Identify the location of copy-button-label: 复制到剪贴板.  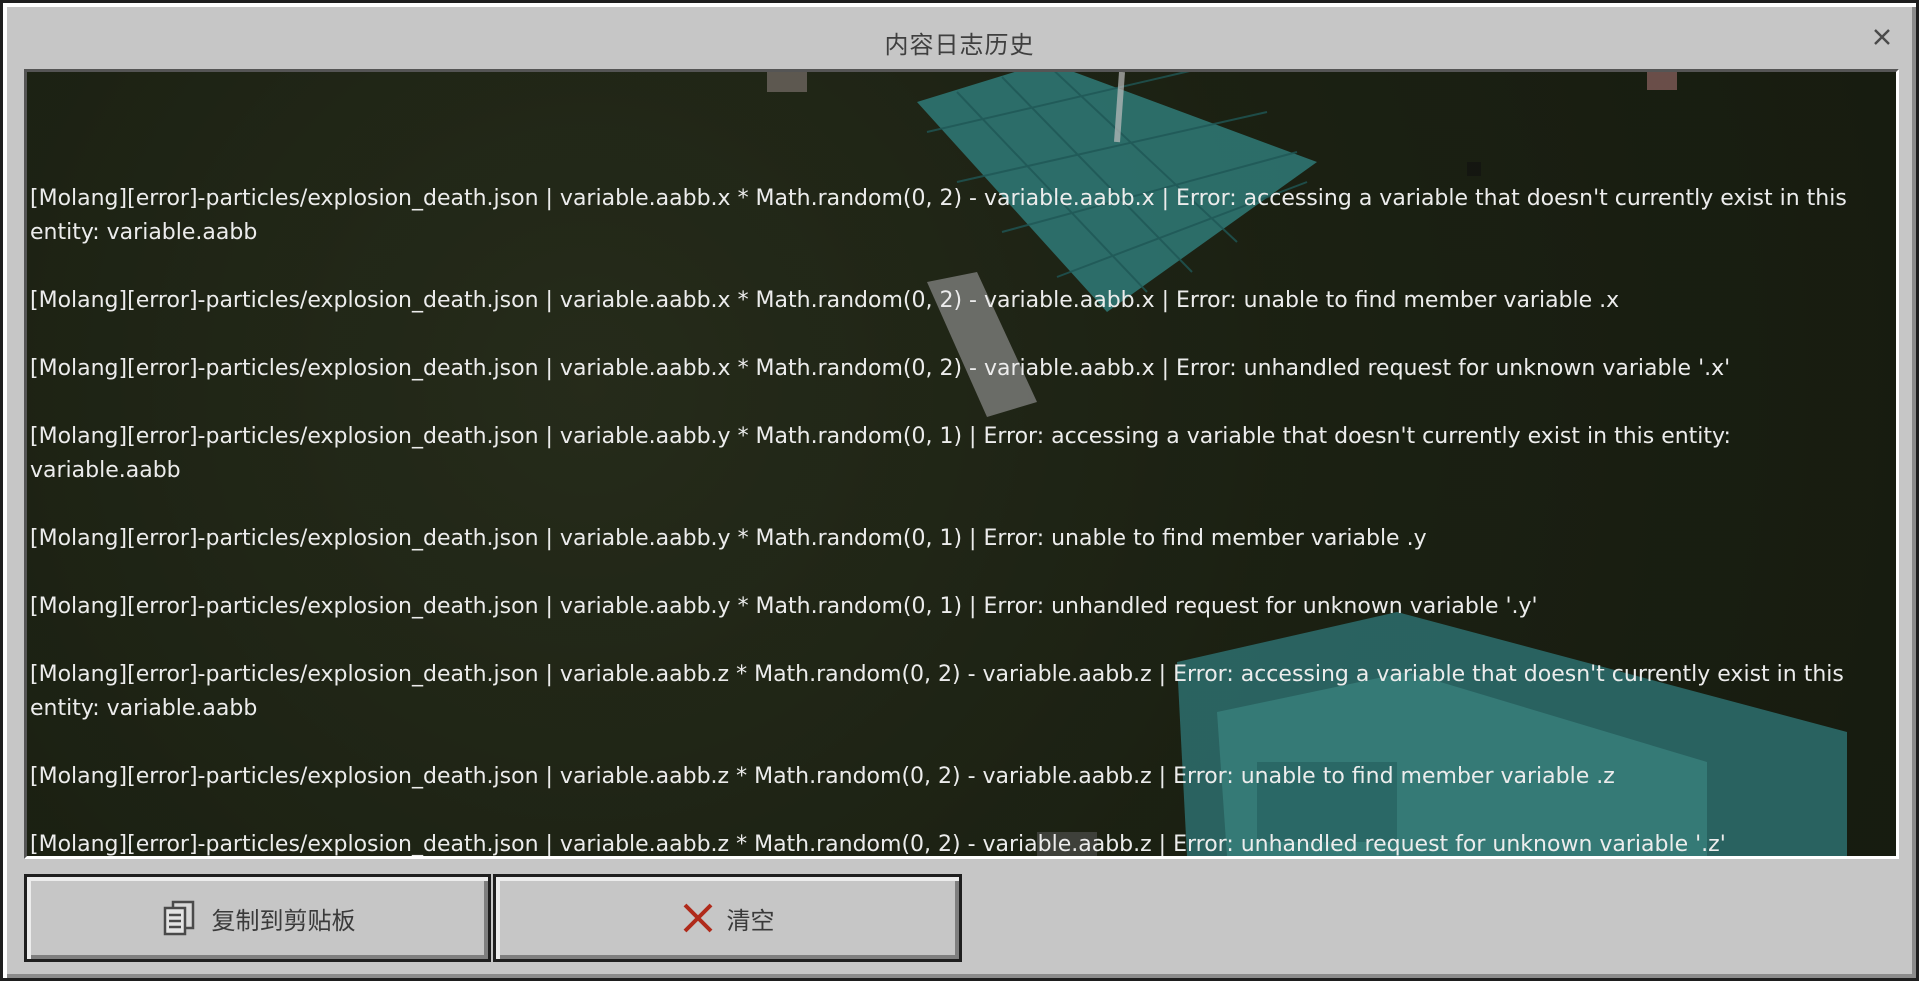
(283, 920).